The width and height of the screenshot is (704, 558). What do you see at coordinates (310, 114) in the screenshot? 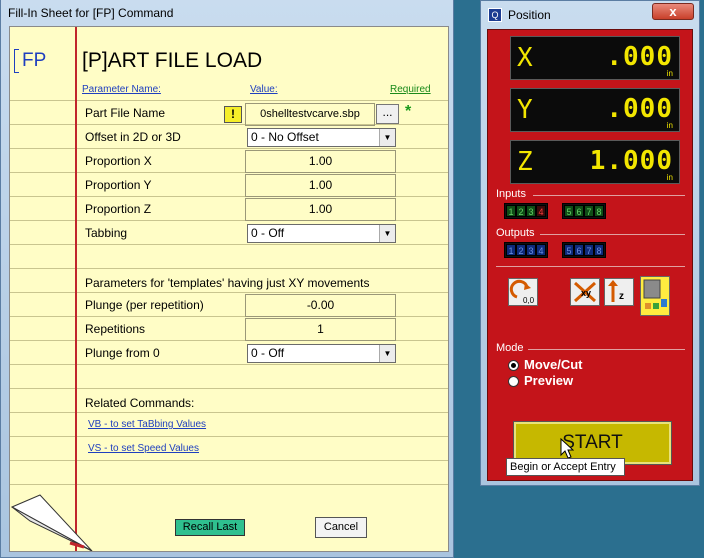
I see `part-file-input: 0shelltestvcarve.sbp` at bounding box center [310, 114].